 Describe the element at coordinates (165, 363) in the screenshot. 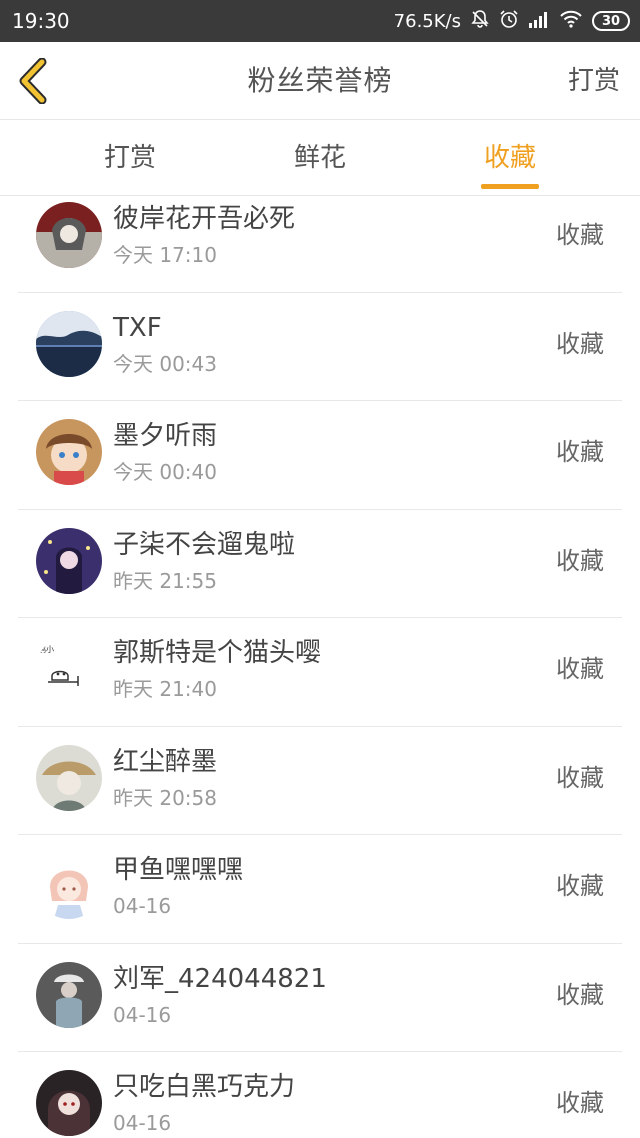

I see `timestamp: 今天 00:43` at that location.